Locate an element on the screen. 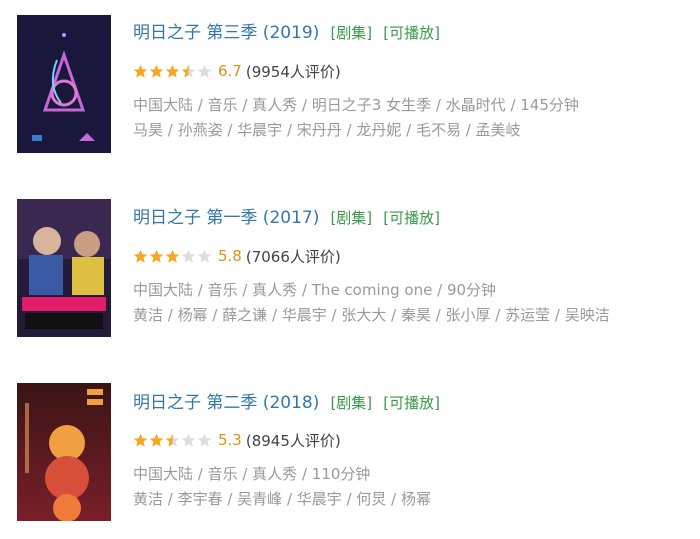 The image size is (700, 539). title-row: 明日之子 第三季 (2019) [剧集] [可播放] is located at coordinates (286, 31).